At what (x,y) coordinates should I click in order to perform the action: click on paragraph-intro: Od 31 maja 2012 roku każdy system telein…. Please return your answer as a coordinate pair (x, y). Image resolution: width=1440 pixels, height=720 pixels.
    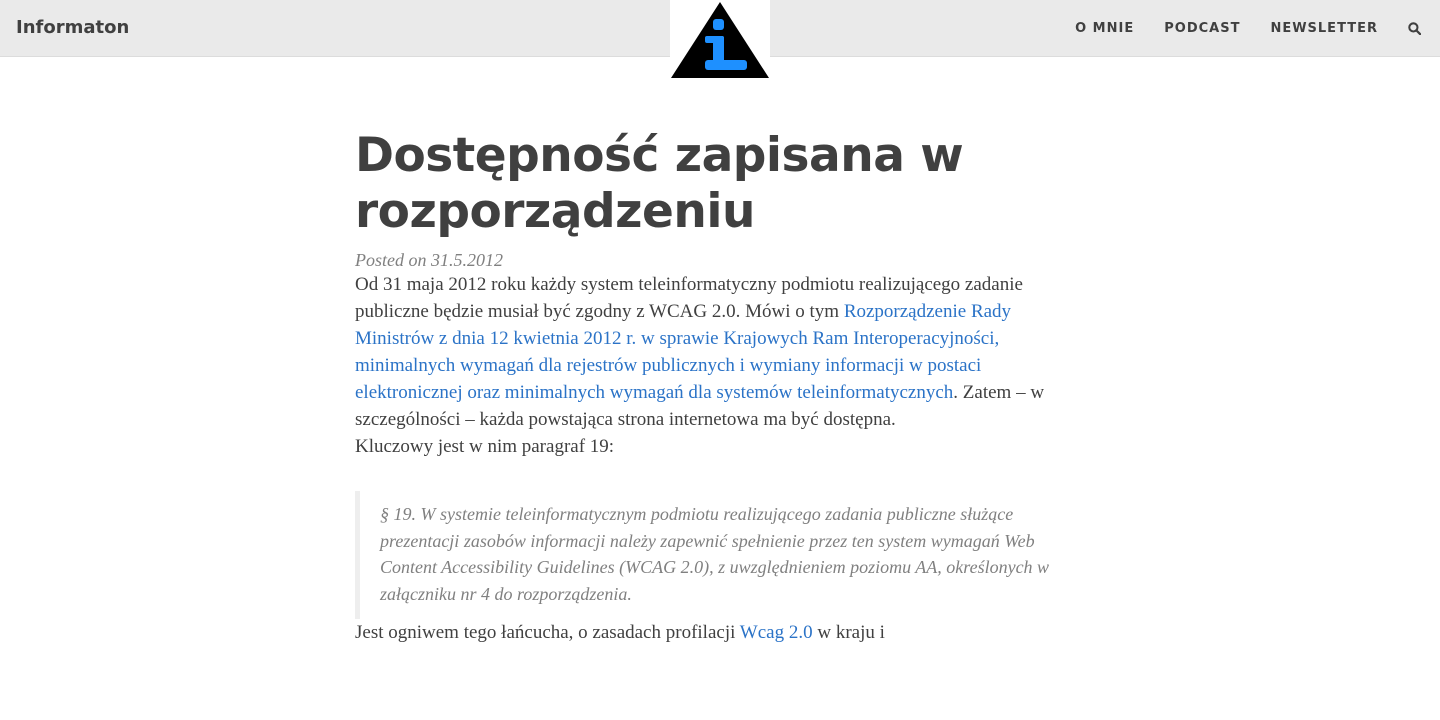
    Looking at the image, I should click on (720, 352).